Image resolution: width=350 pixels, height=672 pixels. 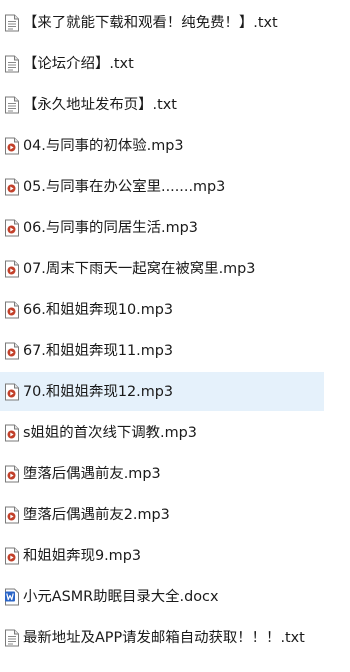 I want to click on file-name: 堕落后偶遇前友.mp3, so click(x=92, y=473).